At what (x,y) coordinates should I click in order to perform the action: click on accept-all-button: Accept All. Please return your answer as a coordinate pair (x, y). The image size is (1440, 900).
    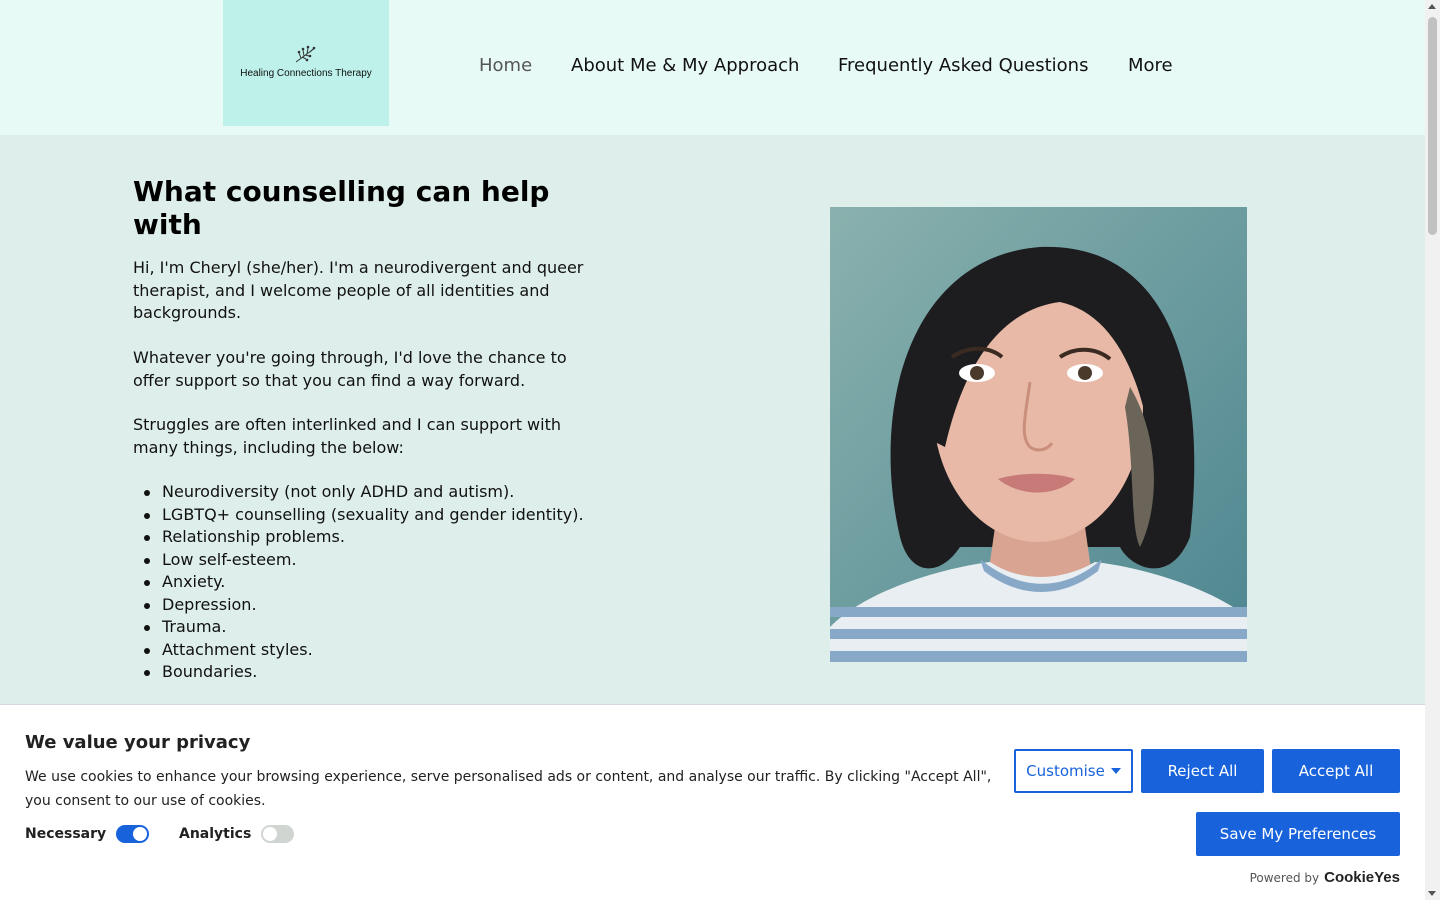
    Looking at the image, I should click on (1336, 771).